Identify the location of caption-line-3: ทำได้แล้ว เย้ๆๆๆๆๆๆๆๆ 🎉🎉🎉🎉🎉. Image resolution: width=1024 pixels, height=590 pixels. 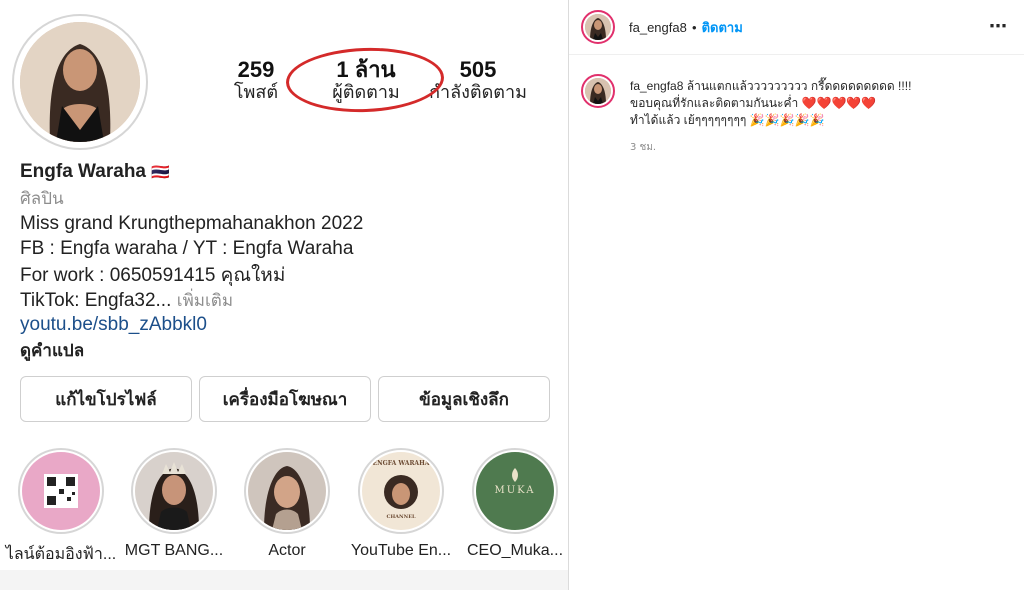
(820, 120).